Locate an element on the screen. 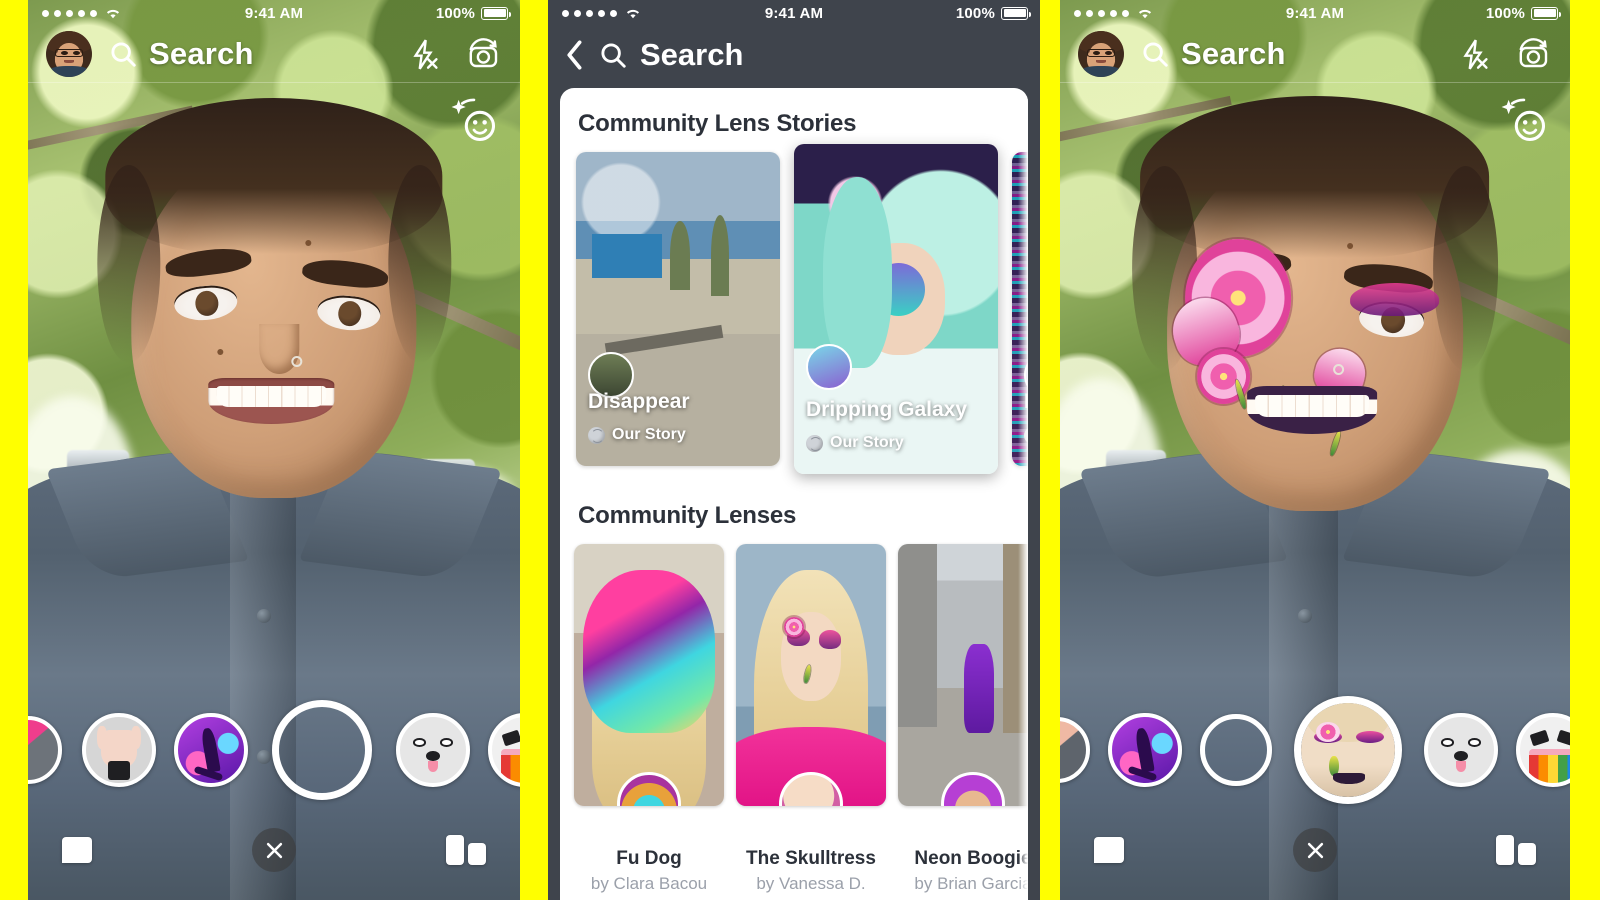  person-face is located at coordinates (274, 298).